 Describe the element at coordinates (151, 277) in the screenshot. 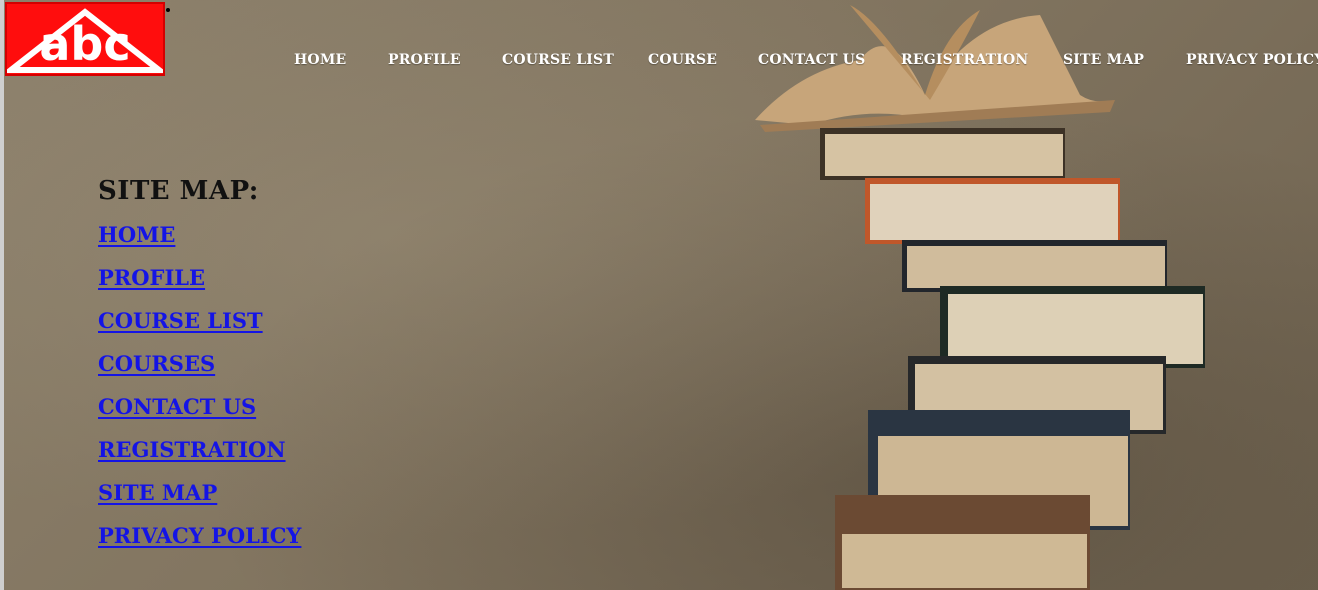

I see `sitemap-link-profile: PROFILE` at that location.